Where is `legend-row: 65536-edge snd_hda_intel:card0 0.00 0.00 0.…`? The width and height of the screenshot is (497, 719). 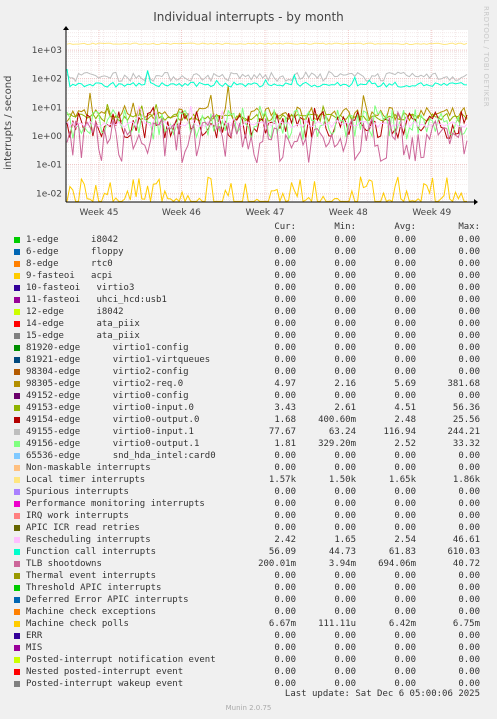 legend-row: 65536-edge snd_hda_intel:card0 0.00 0.00 0.… is located at coordinates (248, 456).